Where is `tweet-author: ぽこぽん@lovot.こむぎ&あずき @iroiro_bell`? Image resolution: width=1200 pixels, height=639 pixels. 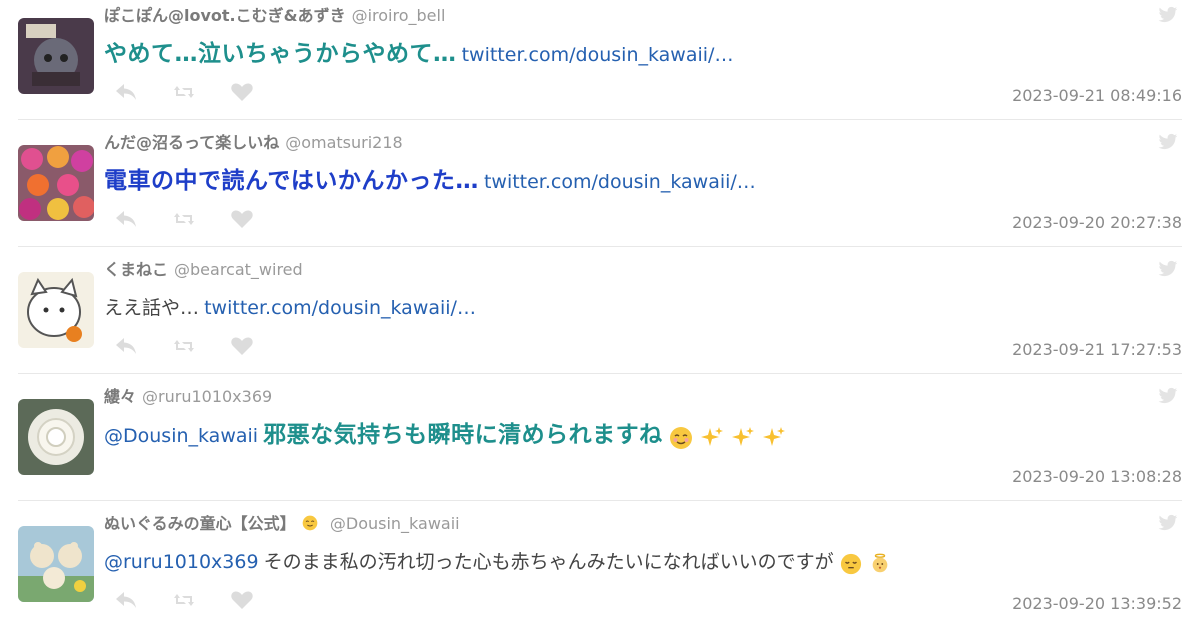 tweet-author: ぽこぽん@lovot.こむぎ&あずき @iroiro_bell is located at coordinates (274, 14).